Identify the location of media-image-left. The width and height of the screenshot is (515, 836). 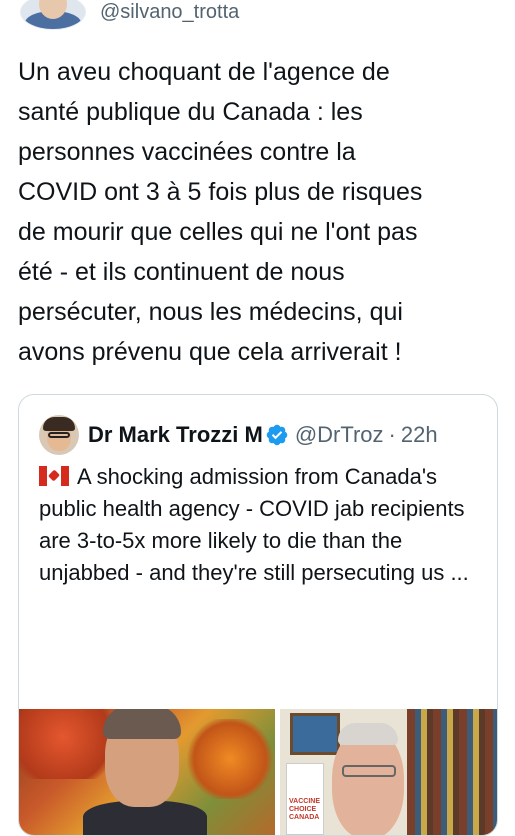
(147, 772).